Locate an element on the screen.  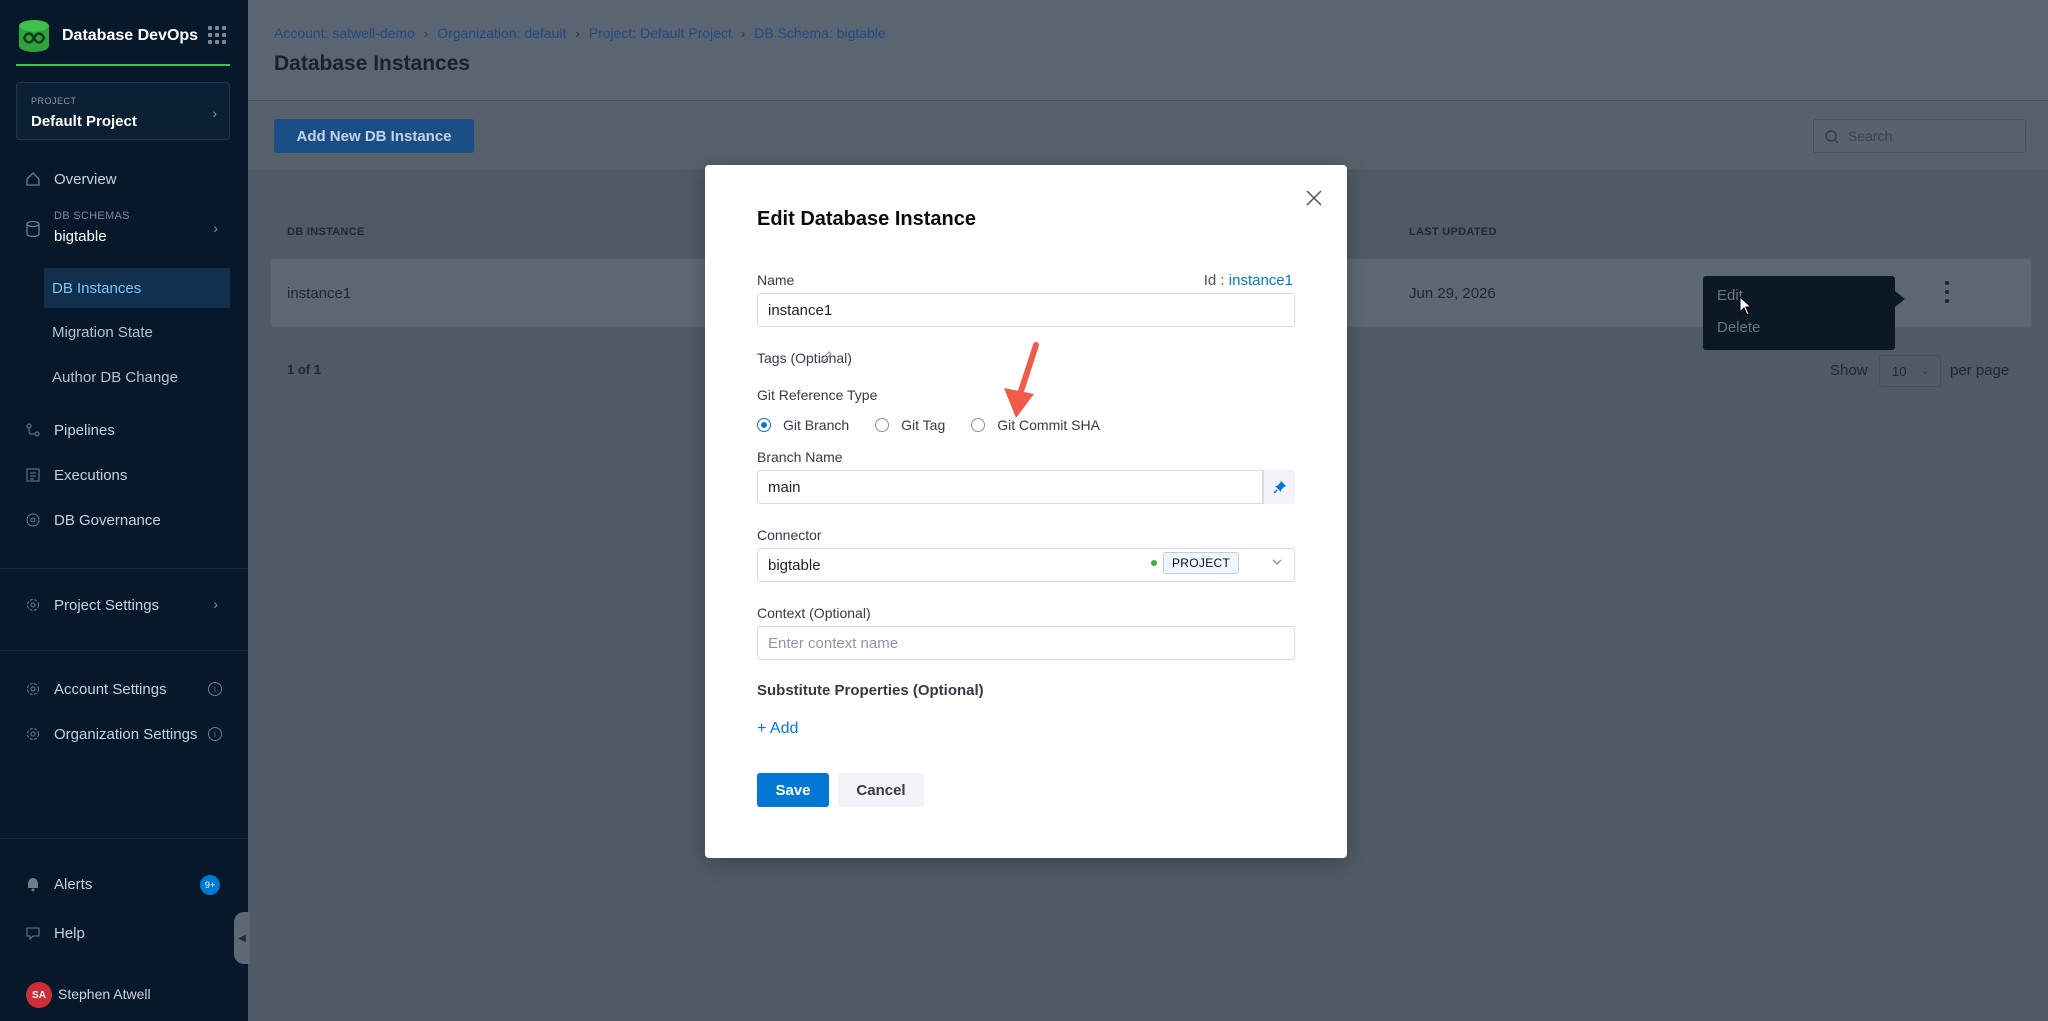
search-input: Search is located at coordinates (1919, 136).